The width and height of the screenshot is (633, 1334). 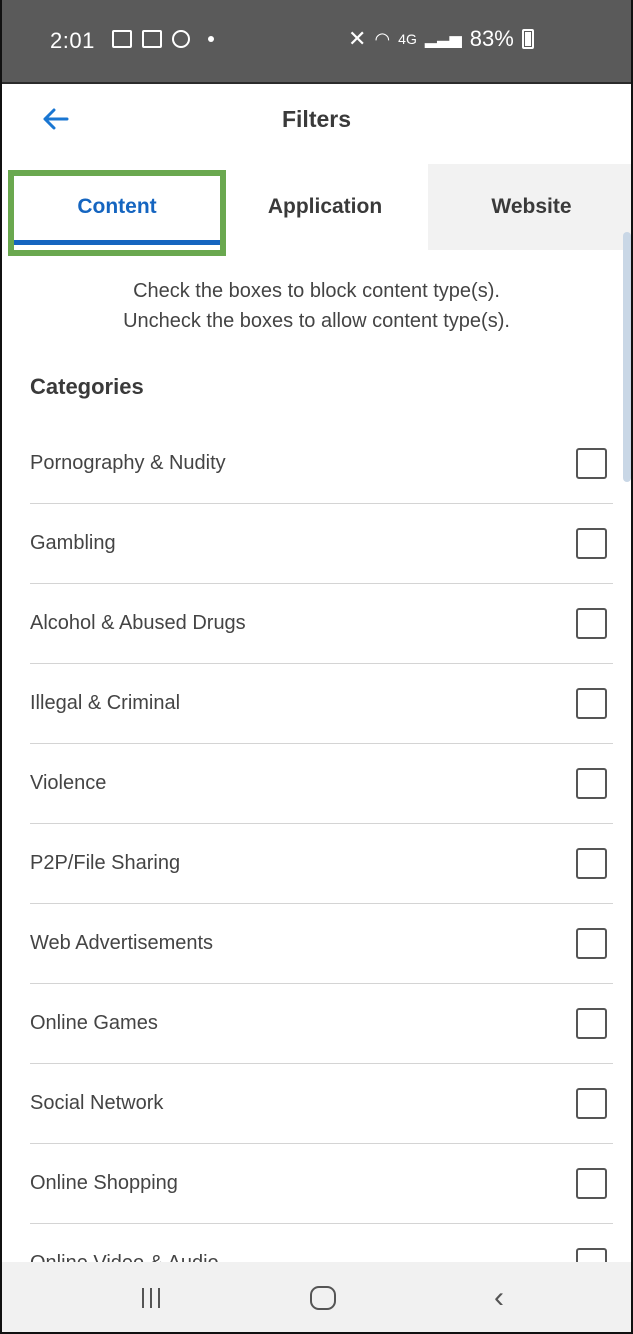 What do you see at coordinates (407, 39) in the screenshot?
I see `network-label: 4G` at bounding box center [407, 39].